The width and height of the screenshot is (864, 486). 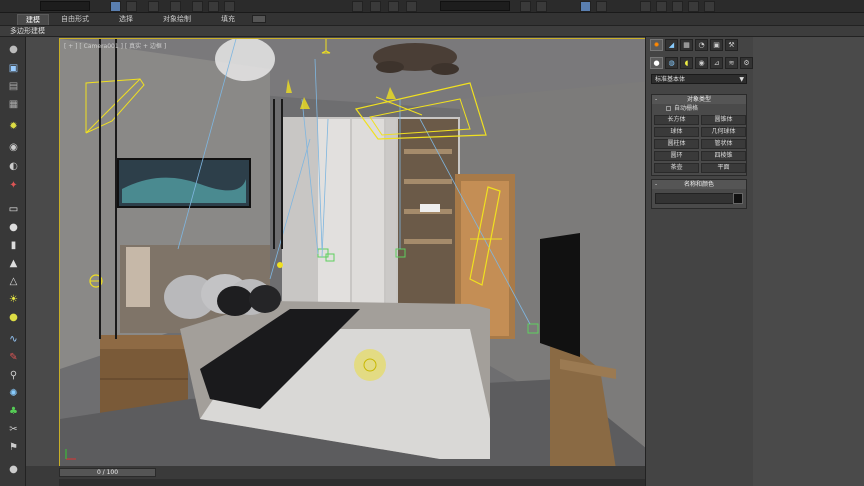 I want to click on name-color-header: - 名称和颜色, so click(x=699, y=184).